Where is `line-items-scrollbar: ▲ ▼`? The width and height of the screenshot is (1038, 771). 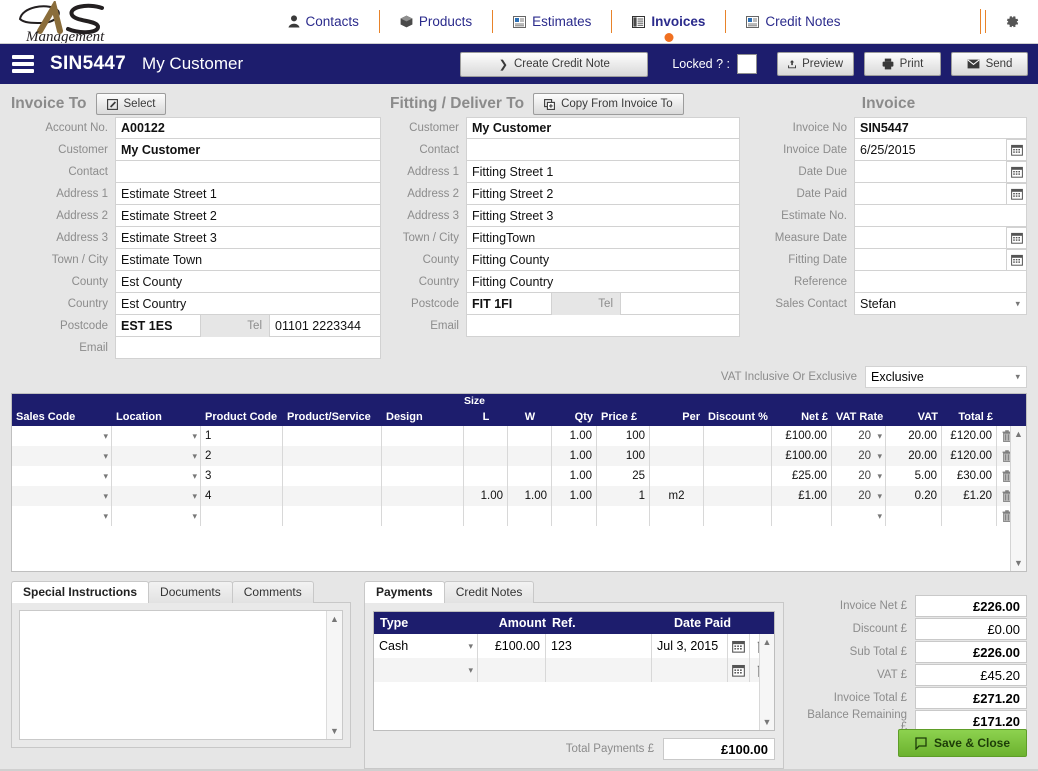 line-items-scrollbar: ▲ ▼ is located at coordinates (1018, 498).